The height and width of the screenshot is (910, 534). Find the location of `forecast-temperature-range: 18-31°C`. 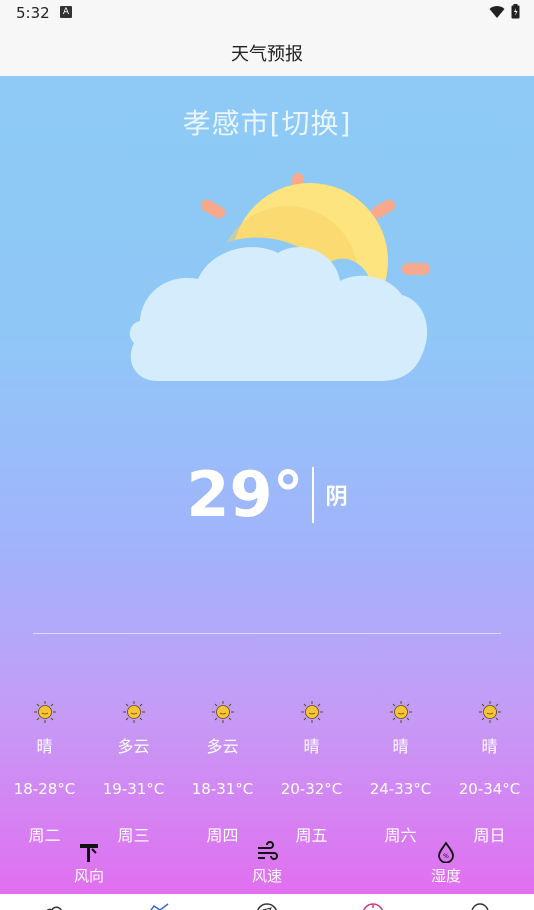

forecast-temperature-range: 18-31°C is located at coordinates (222, 789).